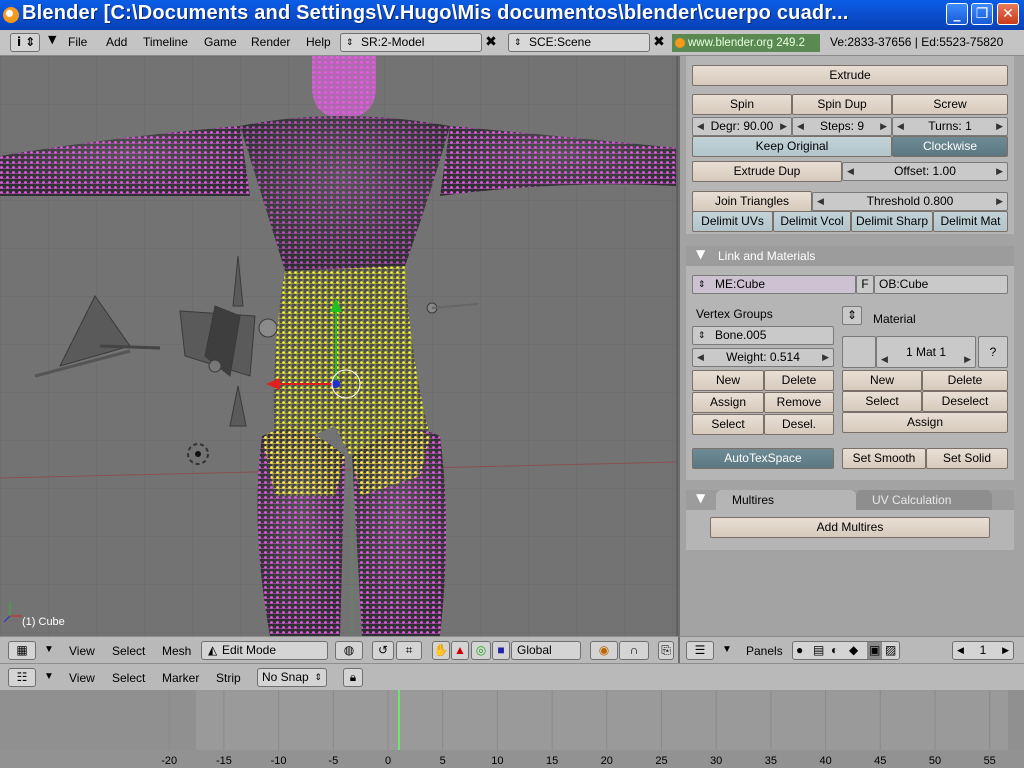 This screenshot has height=768, width=1024. What do you see at coordinates (116, 42) in the screenshot?
I see `menu-add: Add` at bounding box center [116, 42].